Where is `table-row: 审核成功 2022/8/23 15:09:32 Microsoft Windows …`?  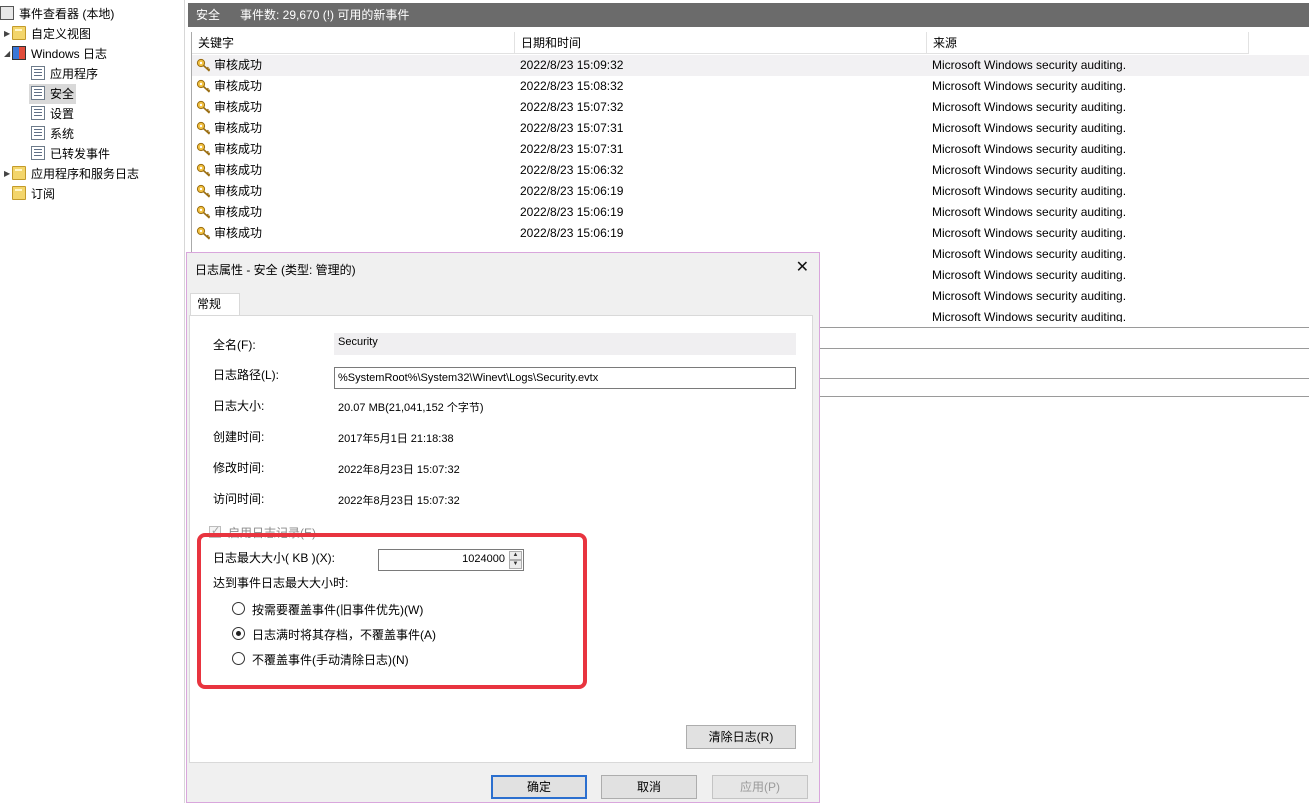 table-row: 审核成功 2022/8/23 15:09:32 Microsoft Windows … is located at coordinates (750, 65).